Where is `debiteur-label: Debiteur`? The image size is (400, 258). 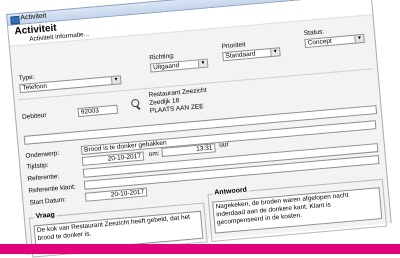 debiteur-label: Debiteur is located at coordinates (34, 116).